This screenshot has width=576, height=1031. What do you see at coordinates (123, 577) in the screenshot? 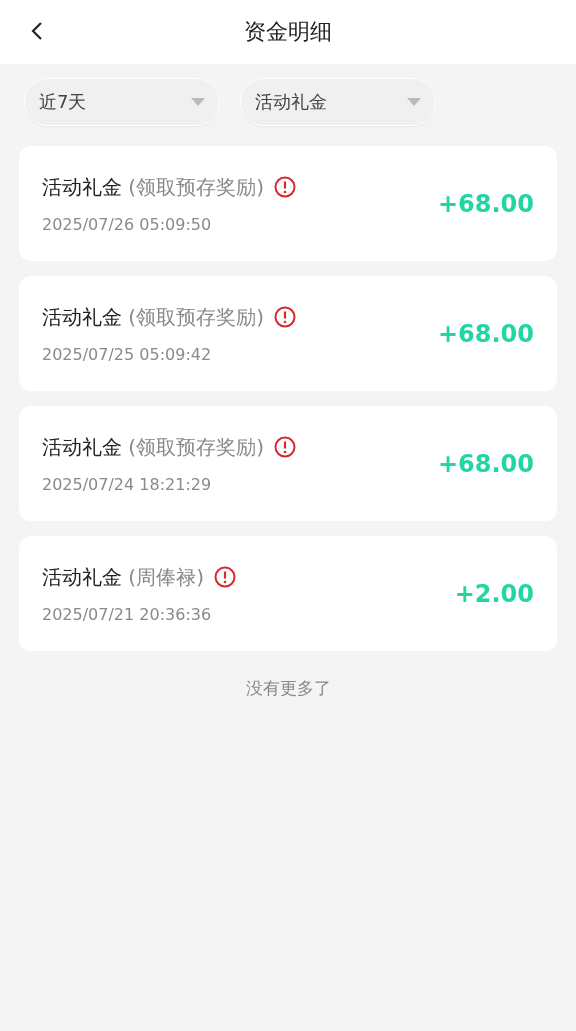
I see `record-title: 活动礼金 (周俸禄)` at bounding box center [123, 577].